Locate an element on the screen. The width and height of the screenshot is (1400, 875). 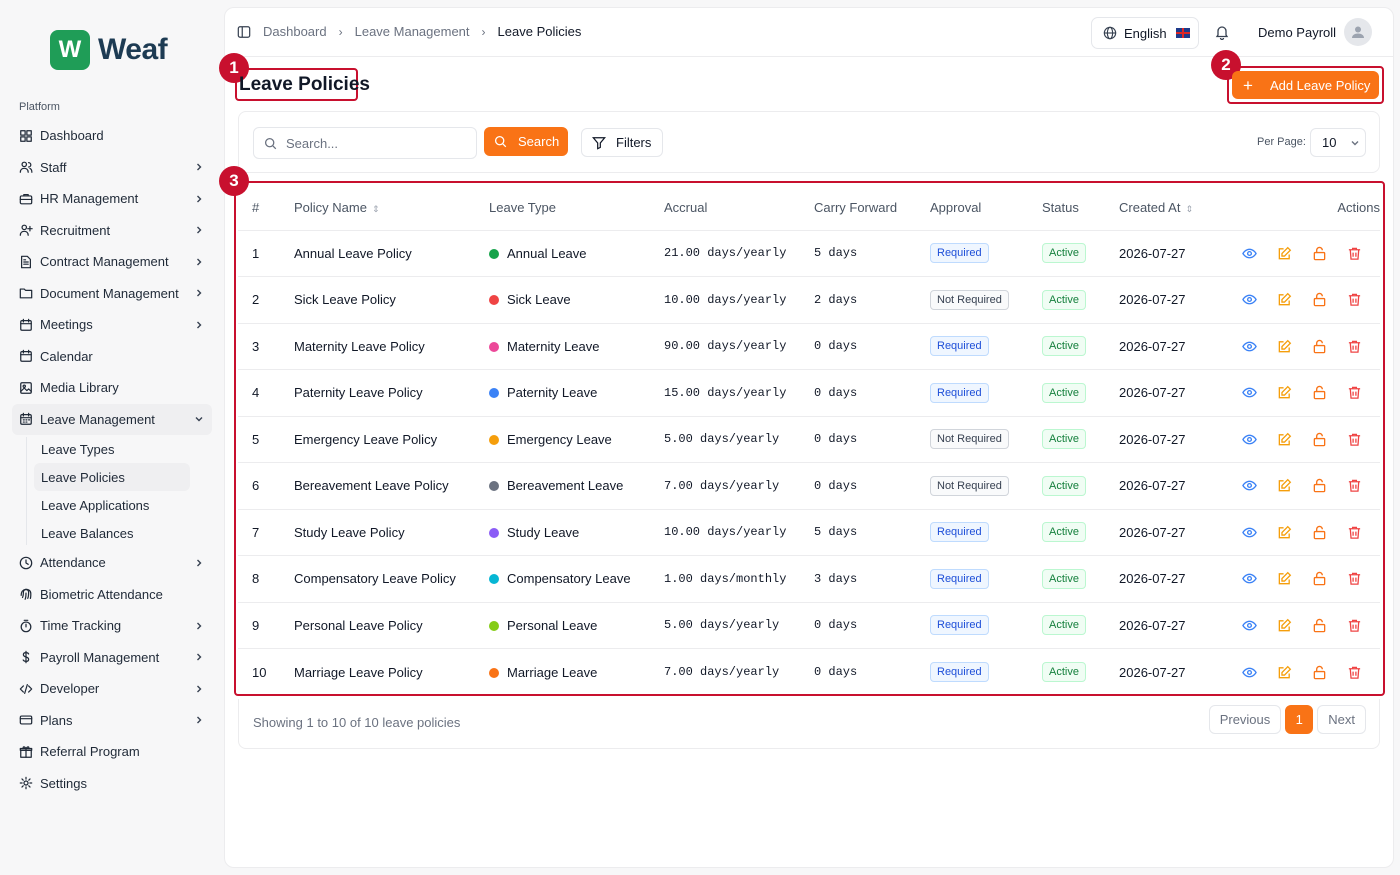
sidebar-item-document-management: Document Management is located at coordinates (112, 294).